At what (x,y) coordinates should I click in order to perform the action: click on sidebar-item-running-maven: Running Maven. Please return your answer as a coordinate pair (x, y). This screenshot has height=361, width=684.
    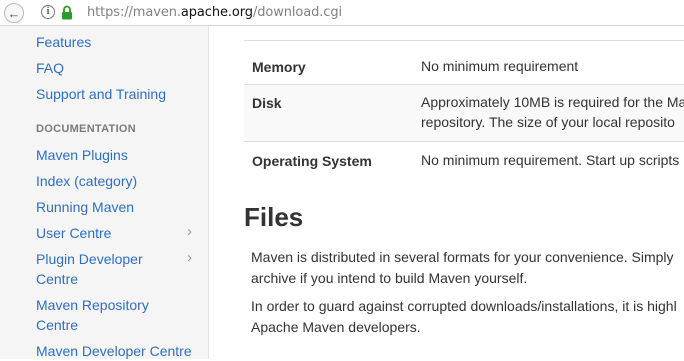
    Looking at the image, I should click on (85, 207).